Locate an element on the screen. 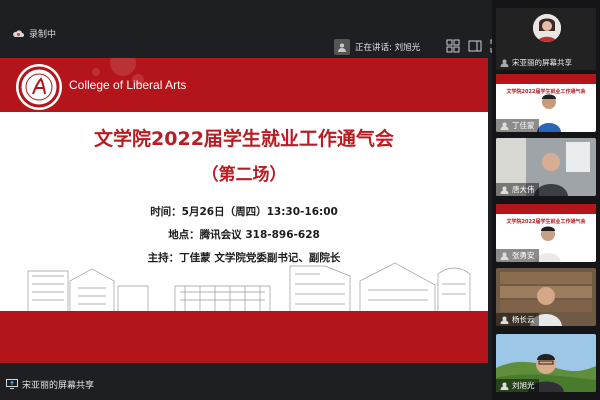 This screenshot has height=400, width=600. speaker-avatar is located at coordinates (342, 47).